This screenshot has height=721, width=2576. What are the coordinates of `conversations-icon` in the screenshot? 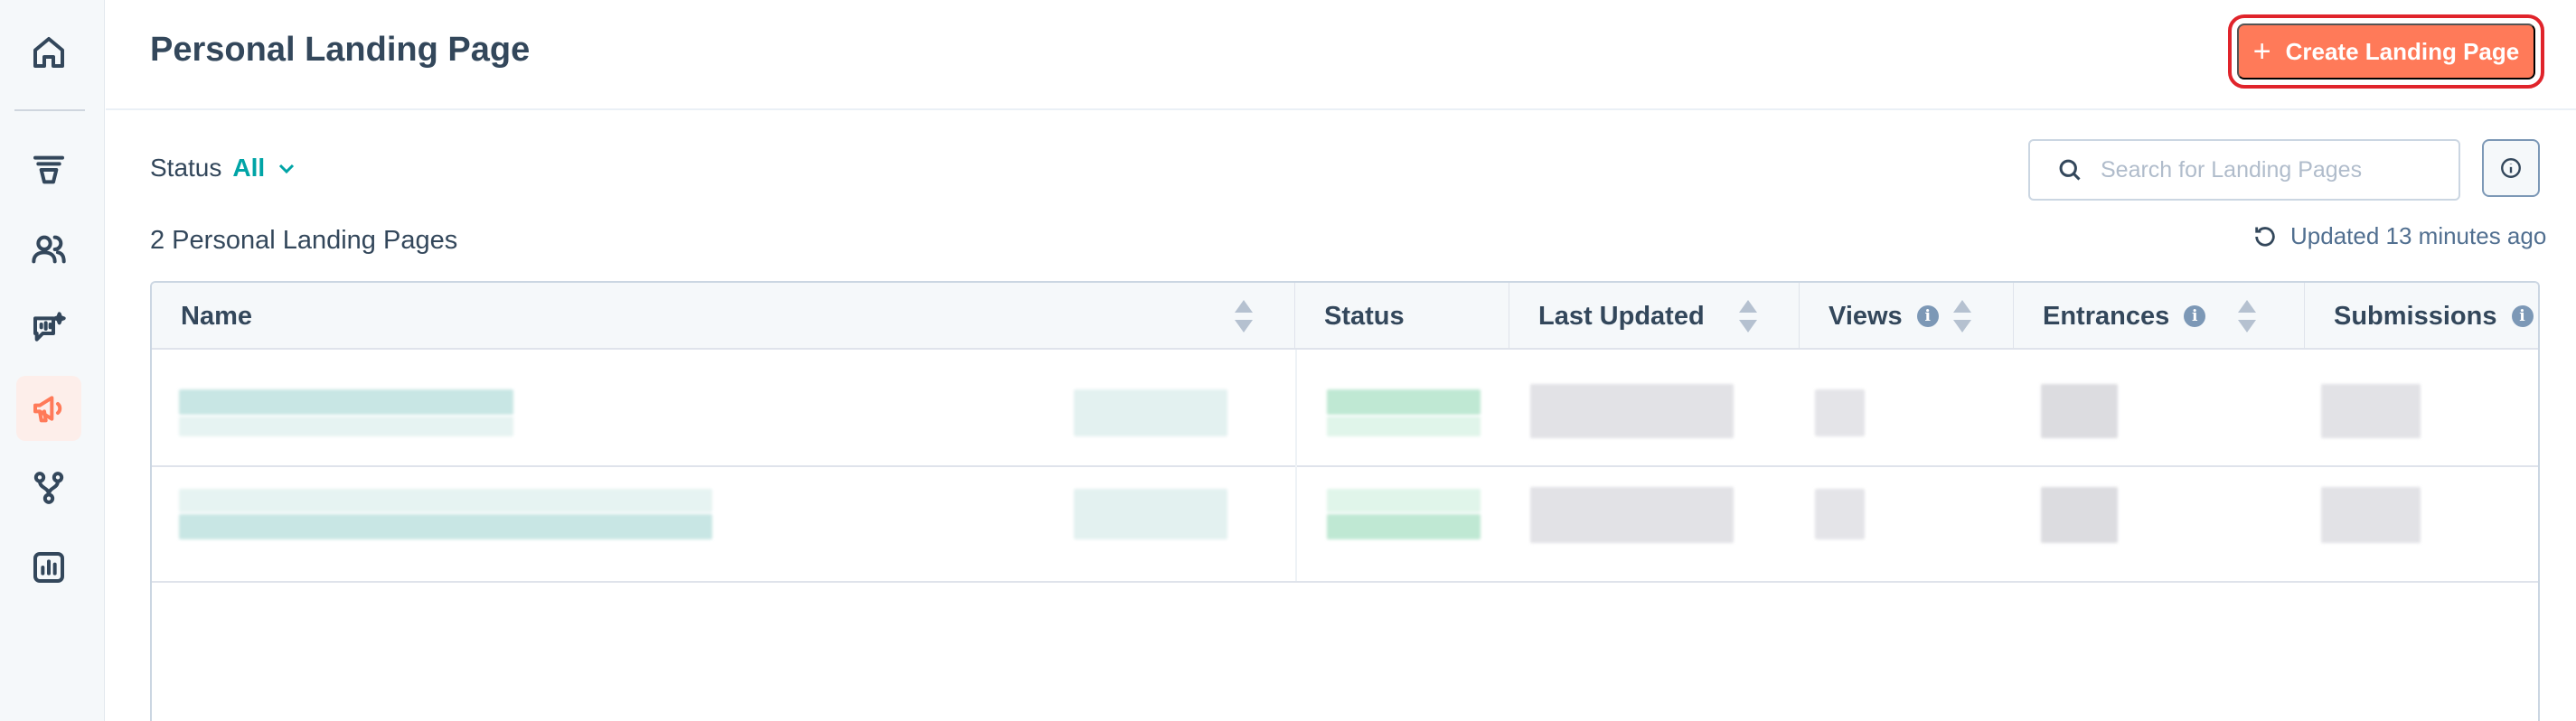 It's located at (49, 328).